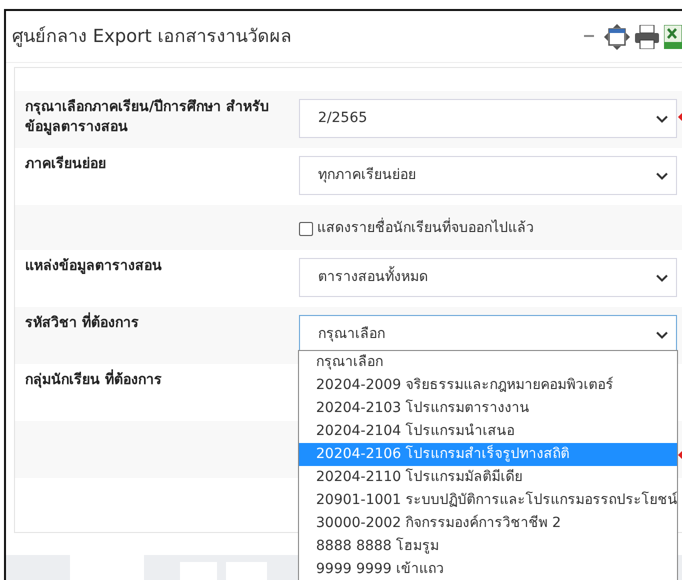 This screenshot has height=580, width=682. I want to click on field-label: กลุ่มนักเรียน ที่ต้องการ, so click(158, 380).